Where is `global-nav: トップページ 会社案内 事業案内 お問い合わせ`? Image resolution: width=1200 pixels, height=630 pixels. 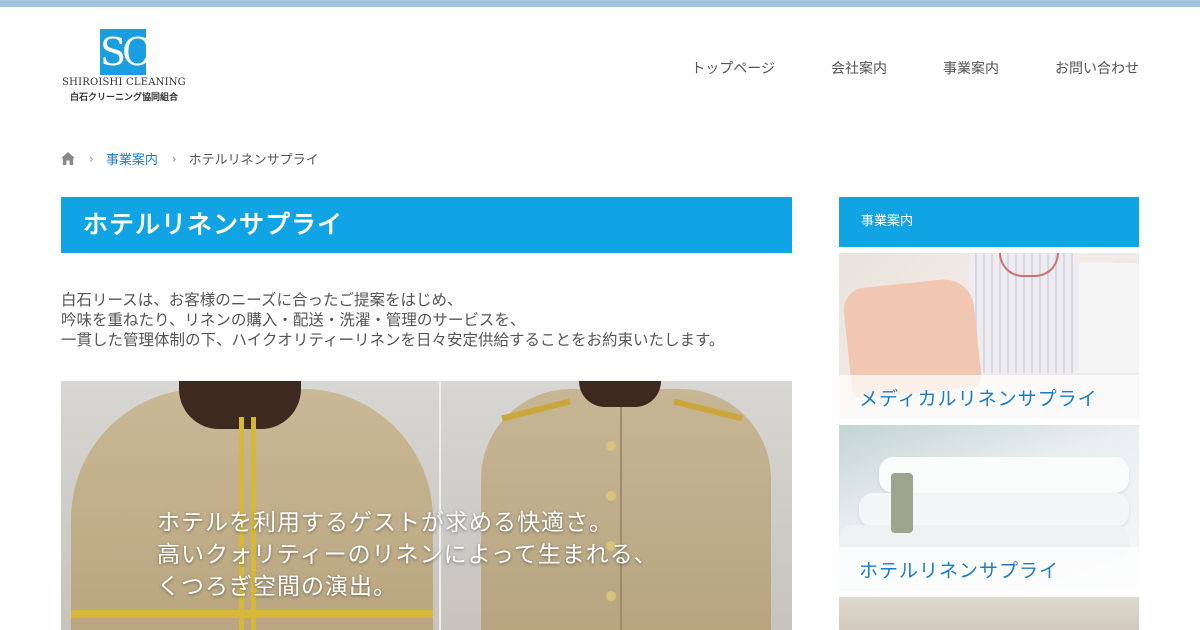
global-nav: トップページ 会社案内 事業案内 お問い合わせ is located at coordinates (887, 68).